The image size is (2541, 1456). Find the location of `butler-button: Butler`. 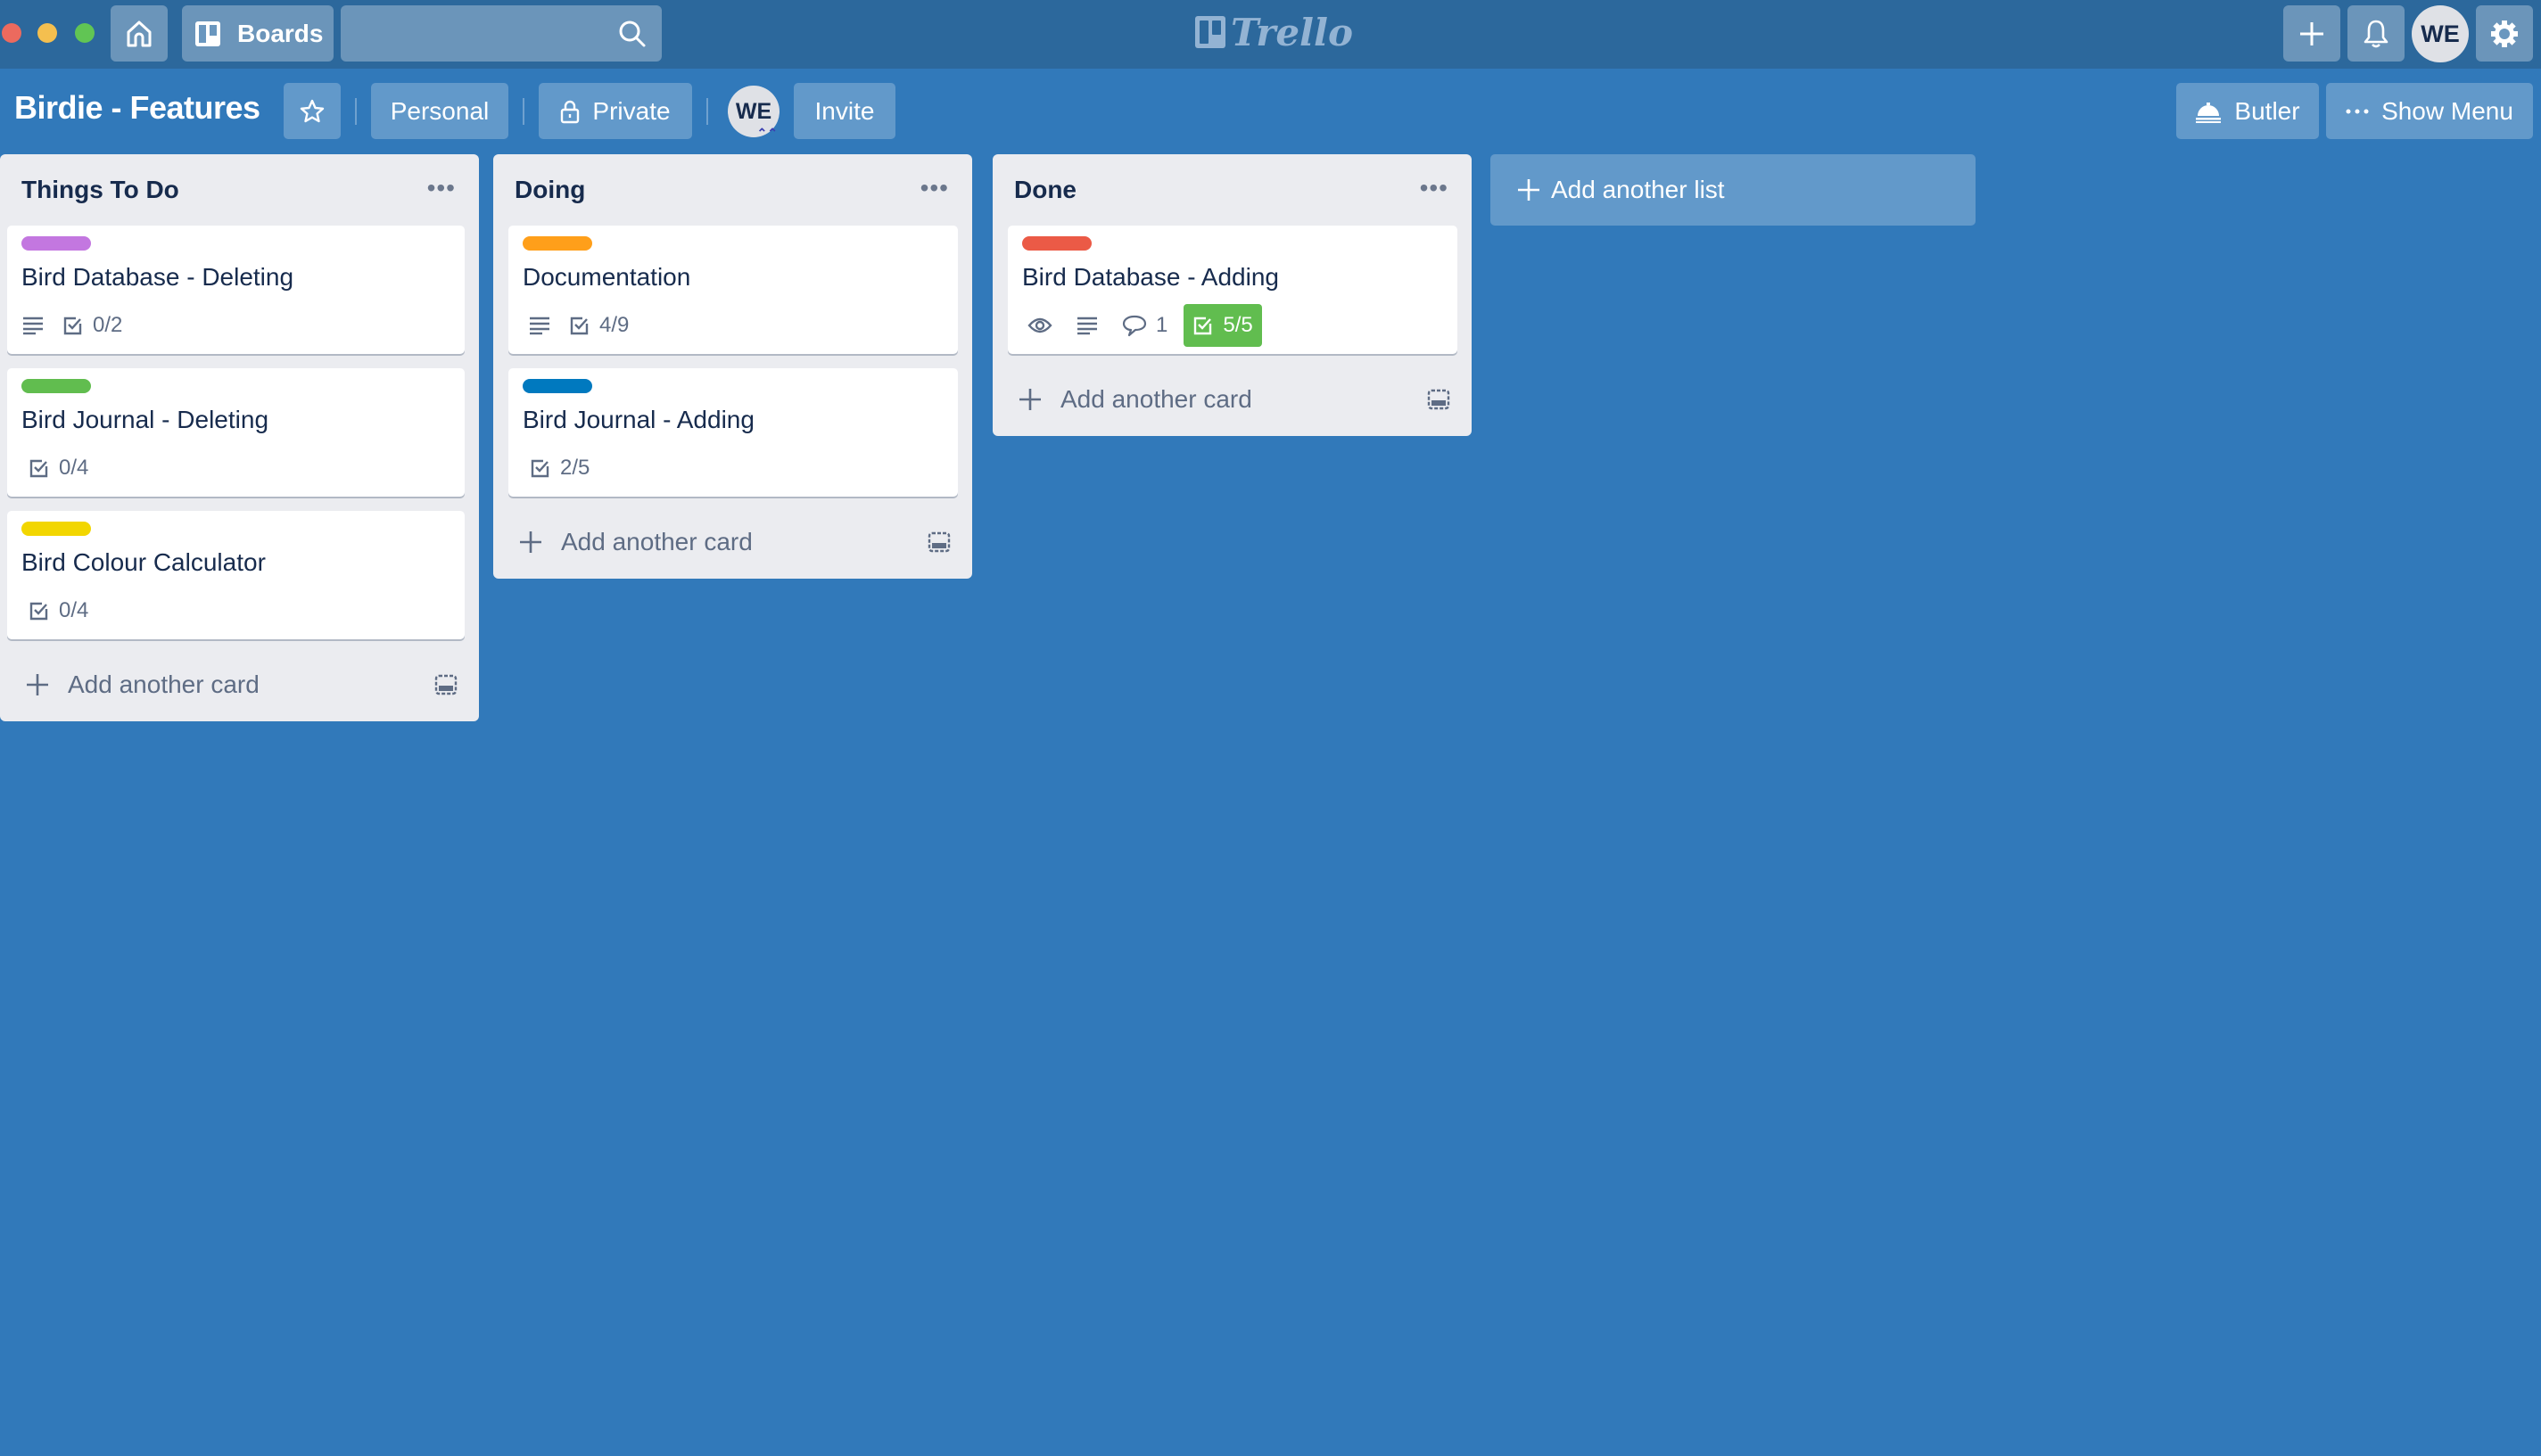

butler-button: Butler is located at coordinates (2247, 111).